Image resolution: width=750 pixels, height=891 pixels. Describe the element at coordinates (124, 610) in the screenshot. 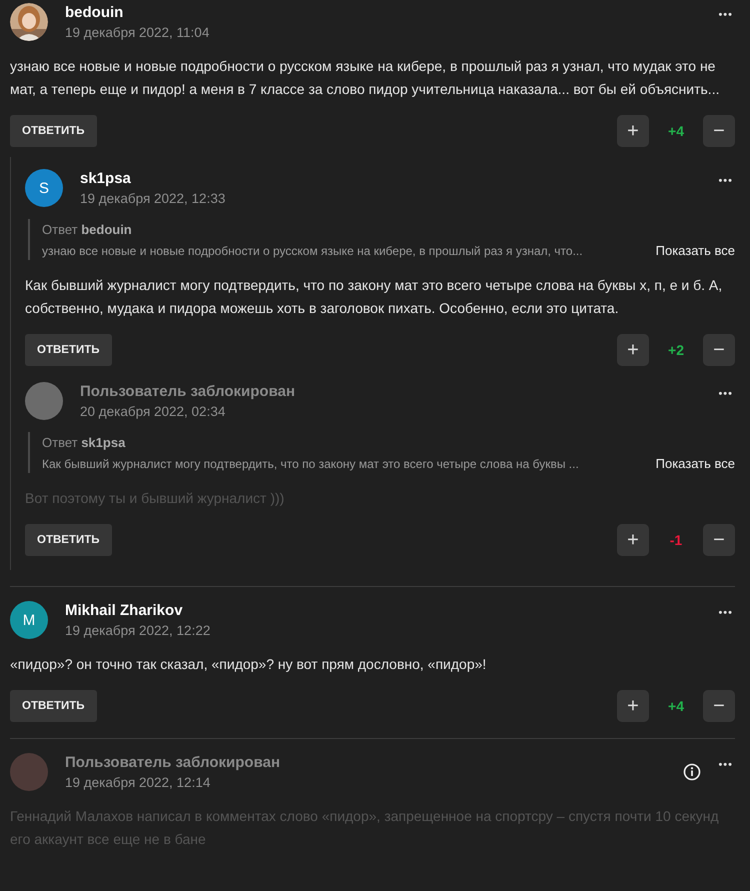

I see `author-name: Mikhail Zharikov` at that location.